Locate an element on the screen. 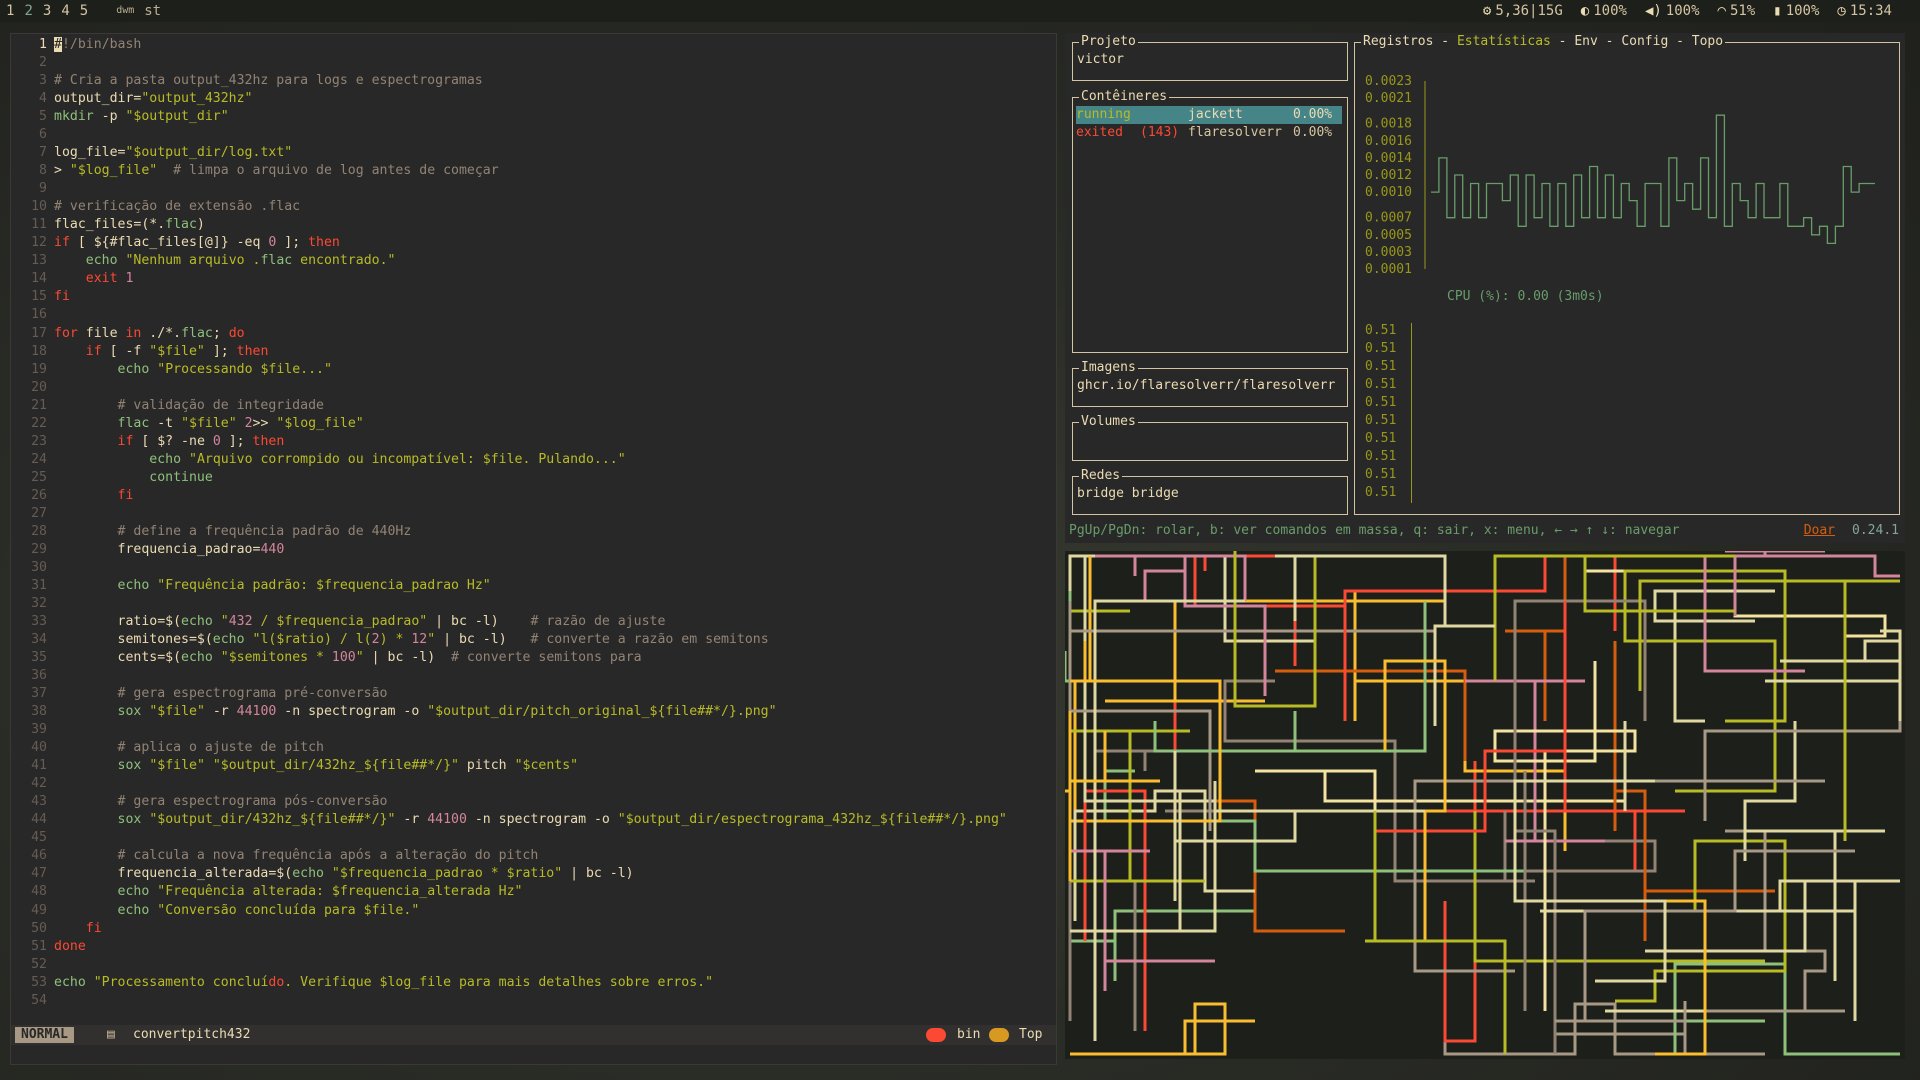 This screenshot has height=1080, width=1920. container-status: running is located at coordinates (1103, 114).